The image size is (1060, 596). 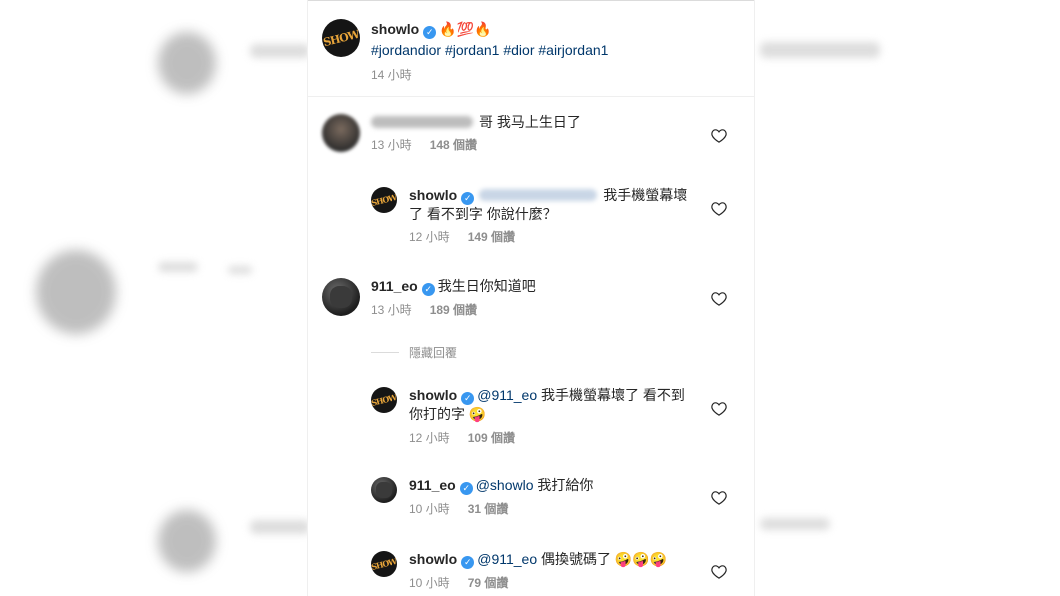 I want to click on post-time: 14 小時, so click(x=391, y=75).